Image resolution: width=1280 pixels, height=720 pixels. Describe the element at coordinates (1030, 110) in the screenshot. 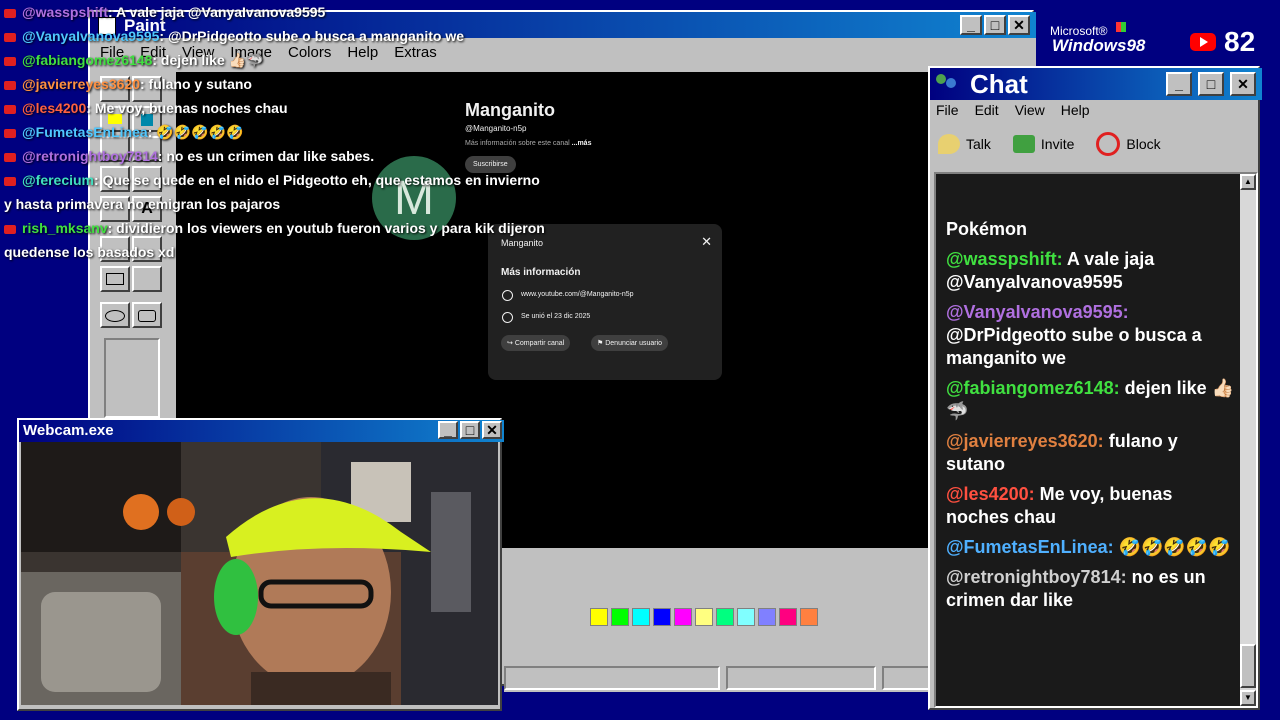

I see `chat-menu-view: View` at that location.